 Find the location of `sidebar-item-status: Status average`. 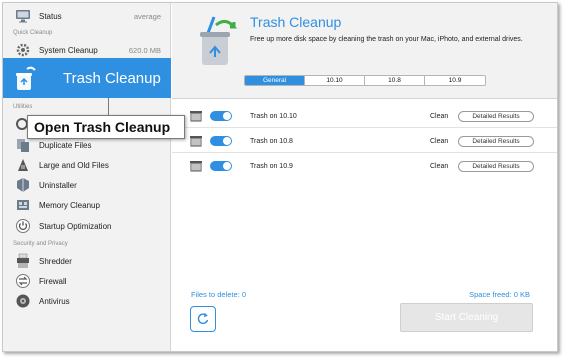

sidebar-item-status: Status average is located at coordinates (87, 16).